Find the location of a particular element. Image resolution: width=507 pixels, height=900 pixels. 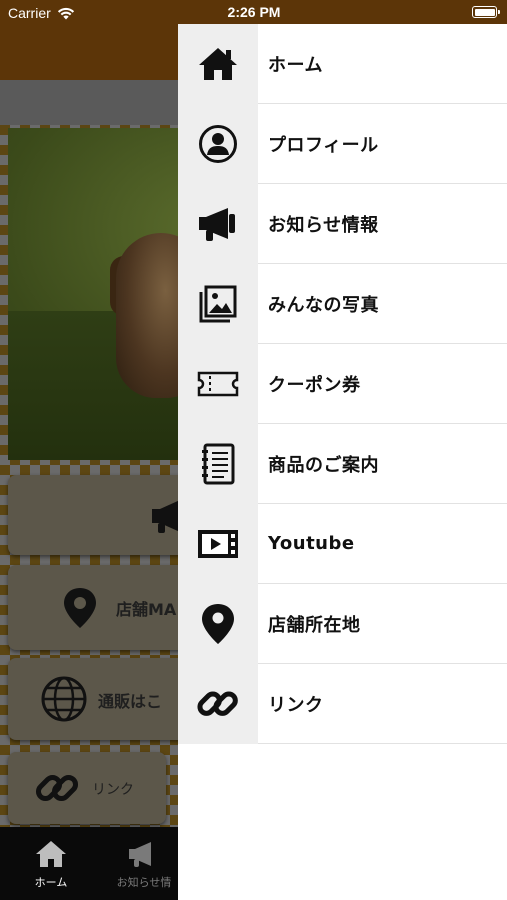

globe-icon is located at coordinates (64, 699).